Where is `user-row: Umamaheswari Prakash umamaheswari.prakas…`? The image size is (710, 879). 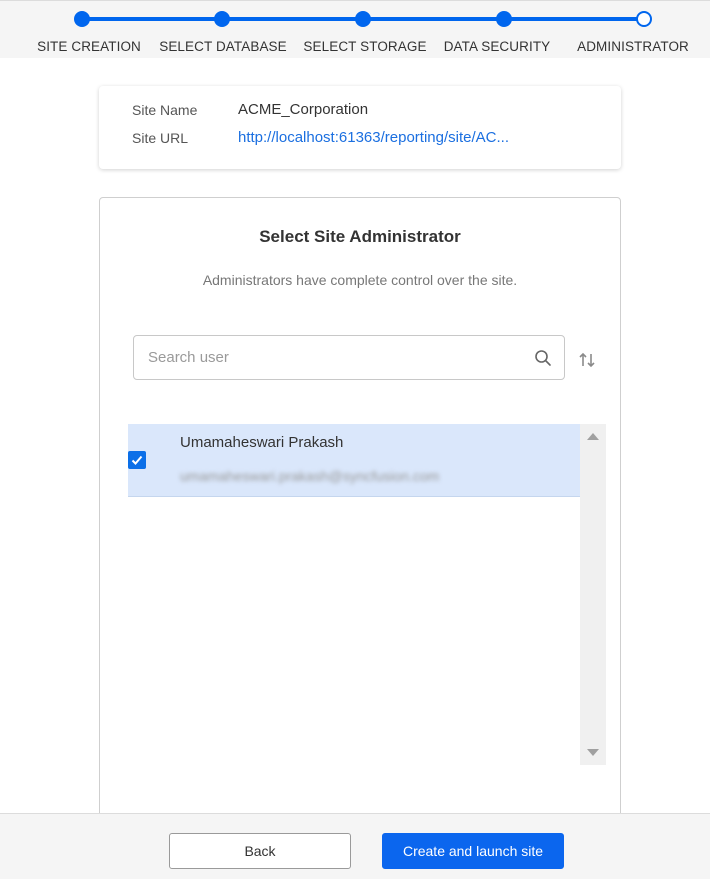 user-row: Umamaheswari Prakash umamaheswari.prakas… is located at coordinates (354, 460).